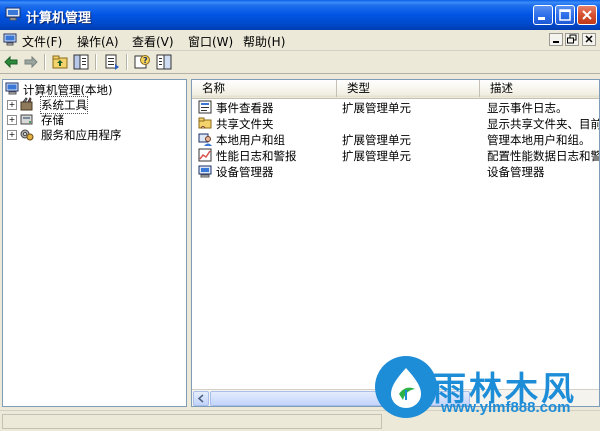  I want to click on list-row: 性能日志和警报 扩展管理单元 配置性能数据日志和警, so click(396, 155).